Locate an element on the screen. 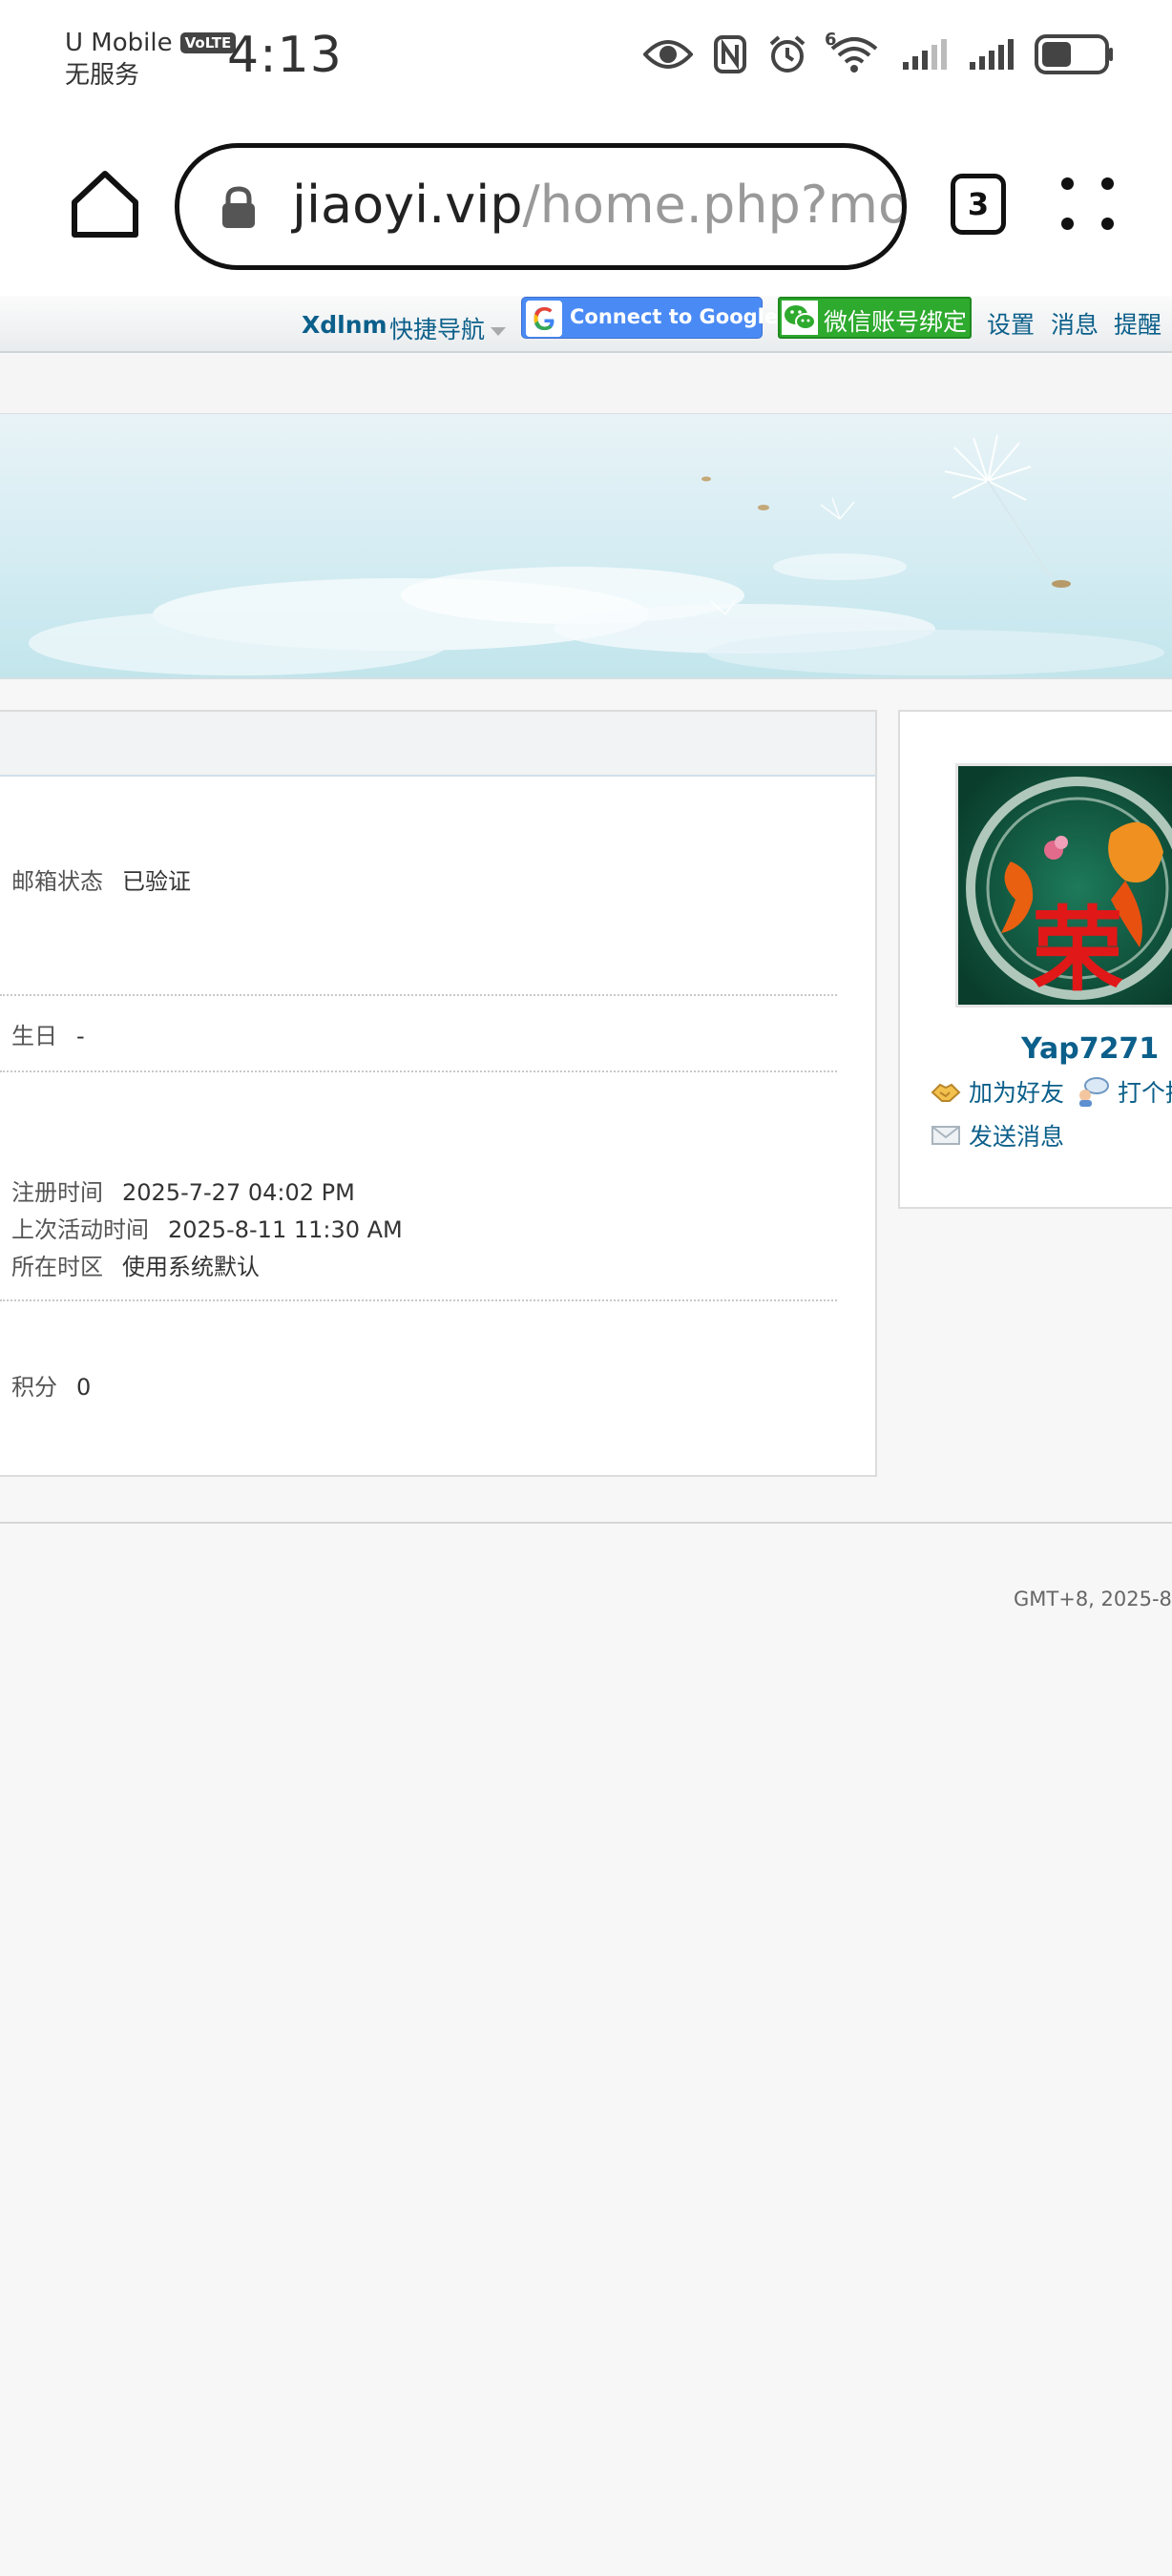  service-status: 无服务 is located at coordinates (102, 75).